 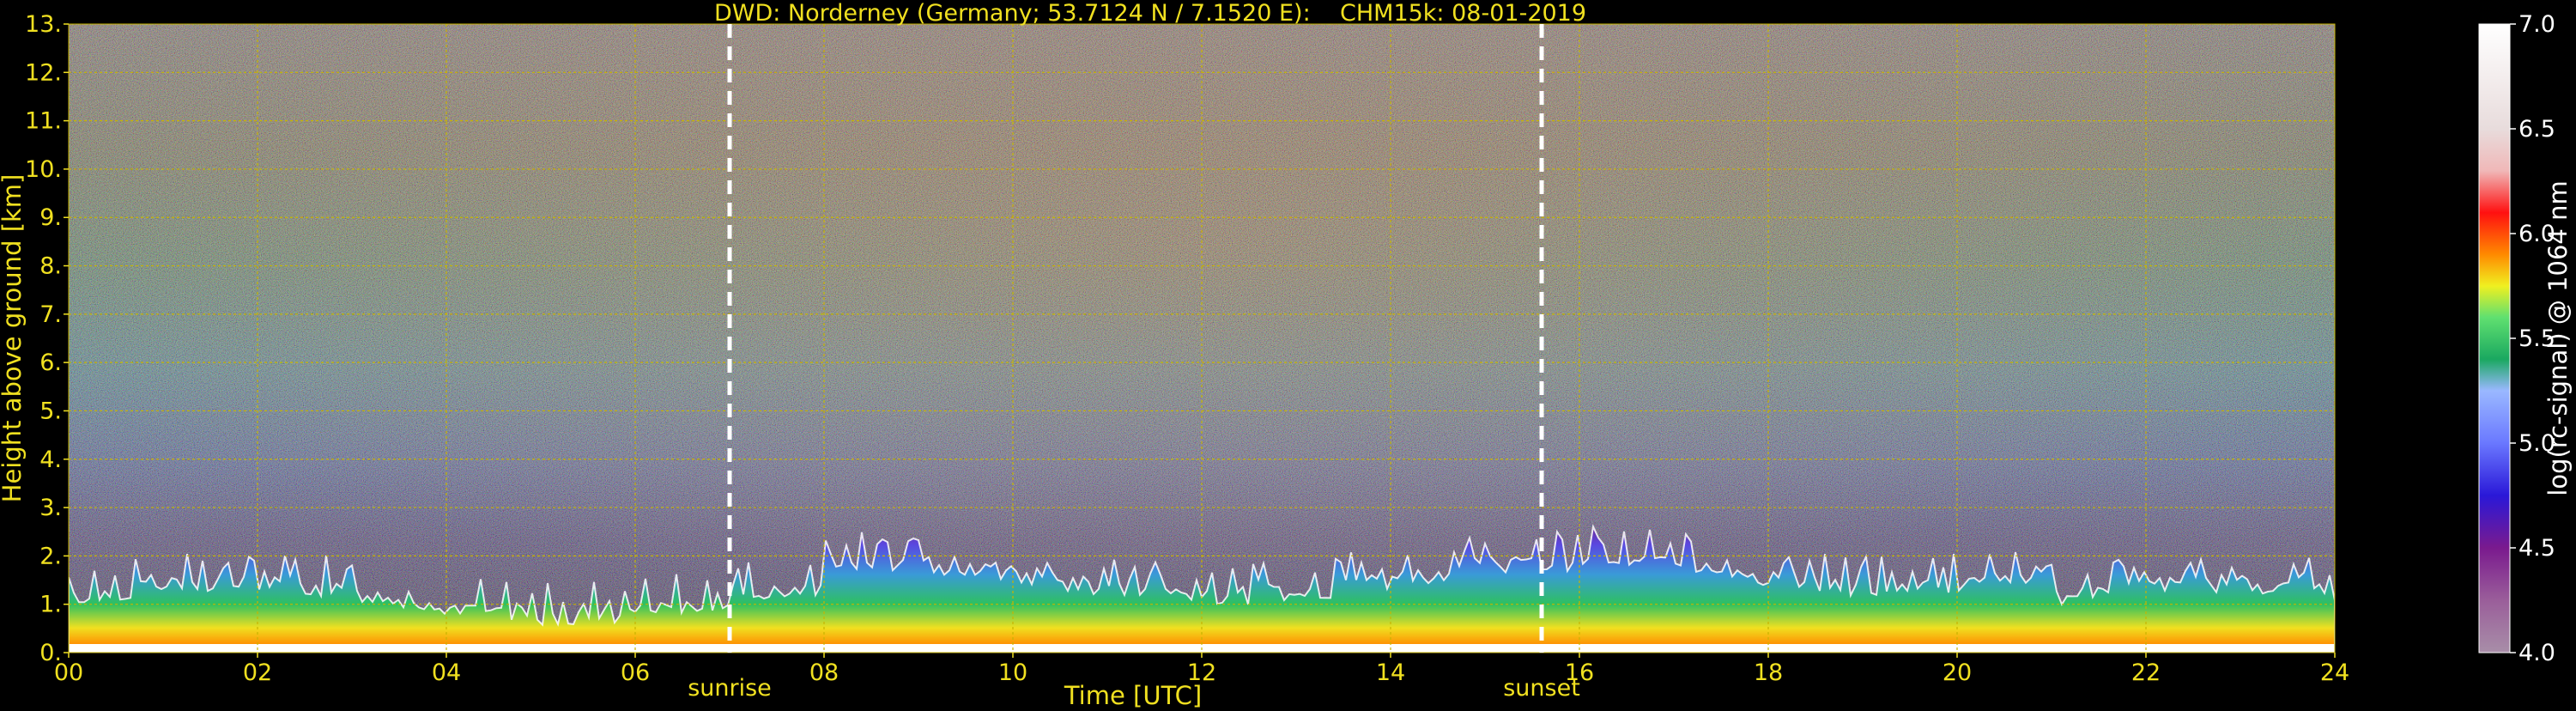 What do you see at coordinates (50, 314) in the screenshot?
I see `y-tick-label: 7.` at bounding box center [50, 314].